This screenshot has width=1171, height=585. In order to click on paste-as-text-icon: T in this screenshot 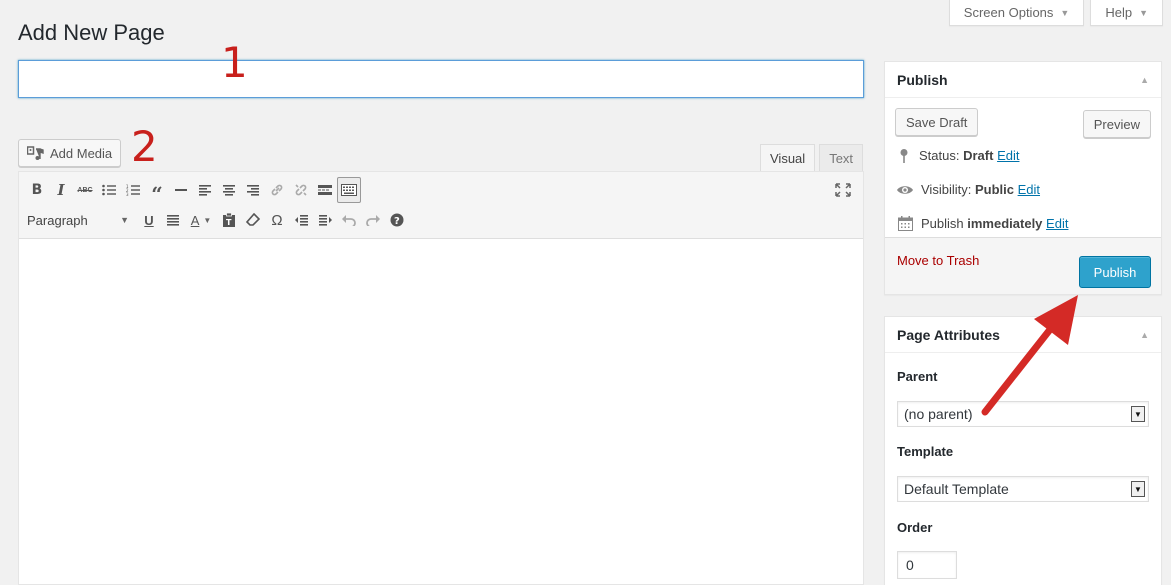, I will do `click(229, 220)`.